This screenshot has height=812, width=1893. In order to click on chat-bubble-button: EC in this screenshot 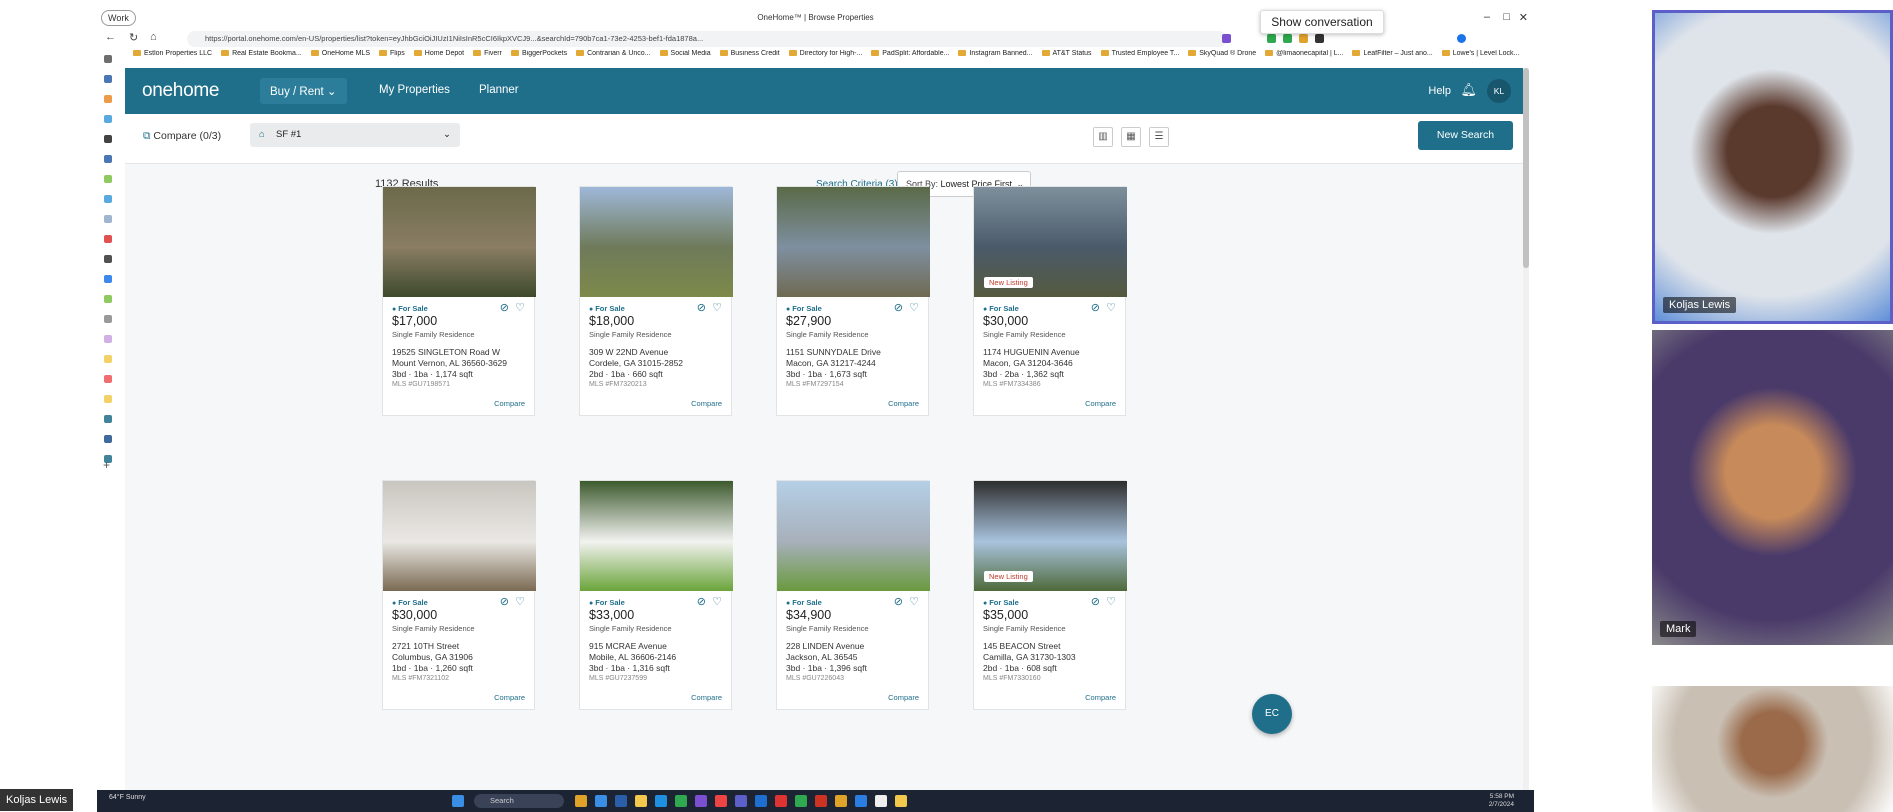, I will do `click(1272, 714)`.